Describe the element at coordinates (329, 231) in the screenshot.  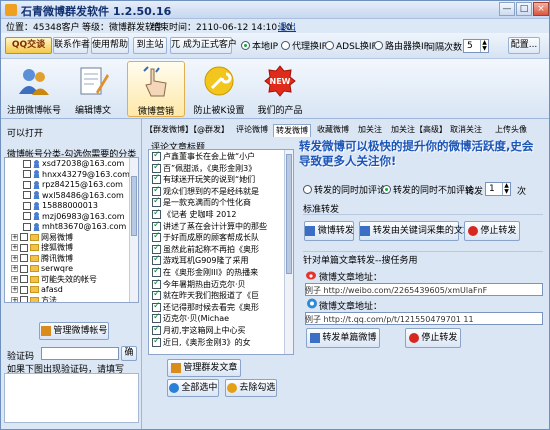
I see `repost-button: 微博转发` at that location.